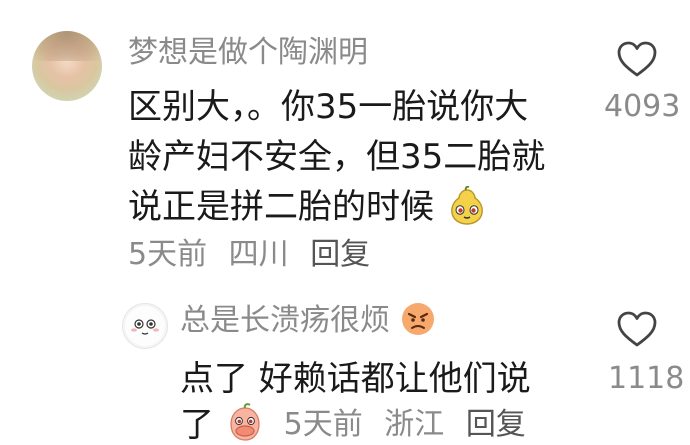  I want to click on reply-location: 浙江, so click(414, 424).